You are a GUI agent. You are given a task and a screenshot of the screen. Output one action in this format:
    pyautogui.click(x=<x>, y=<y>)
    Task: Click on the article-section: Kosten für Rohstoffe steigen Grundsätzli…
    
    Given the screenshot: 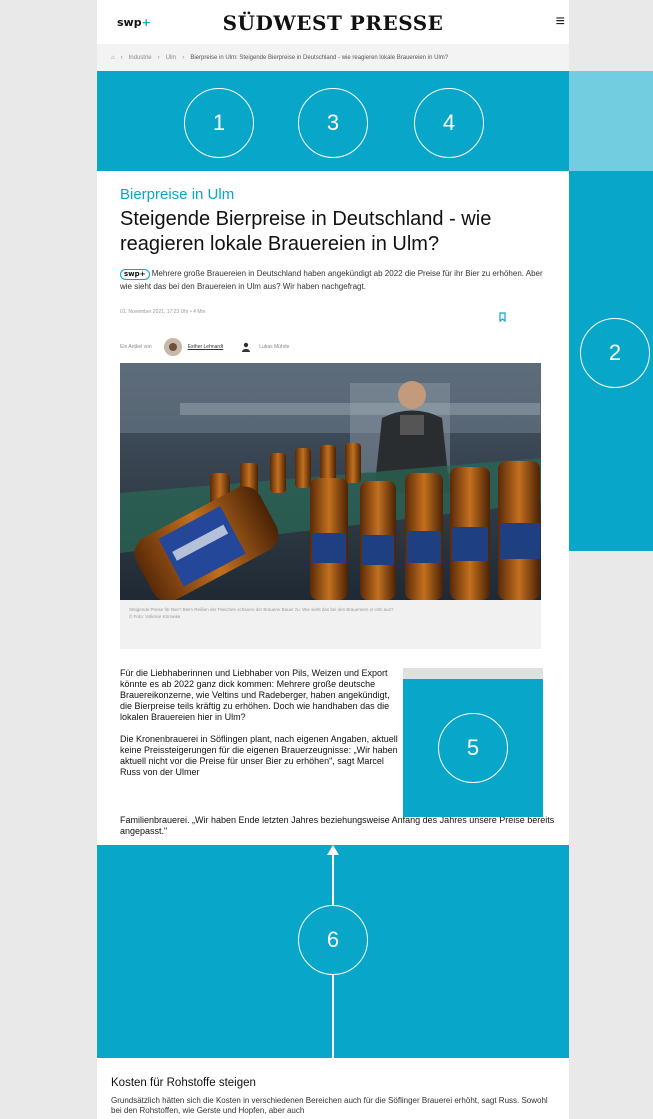 What is the action you would take?
    pyautogui.click(x=333, y=1088)
    